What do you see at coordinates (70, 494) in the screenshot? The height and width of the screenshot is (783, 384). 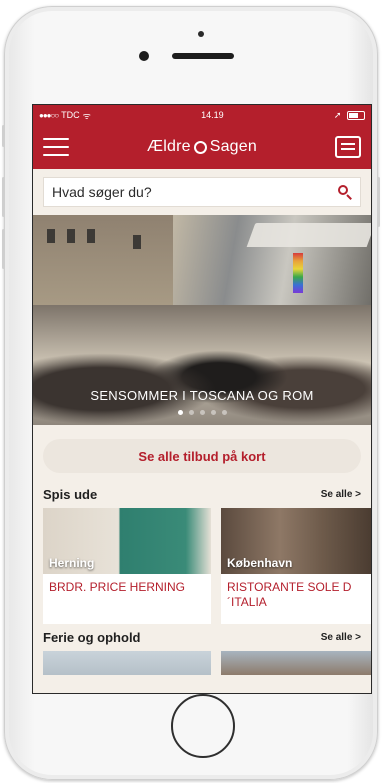 I see `section-title: Spis ude` at bounding box center [70, 494].